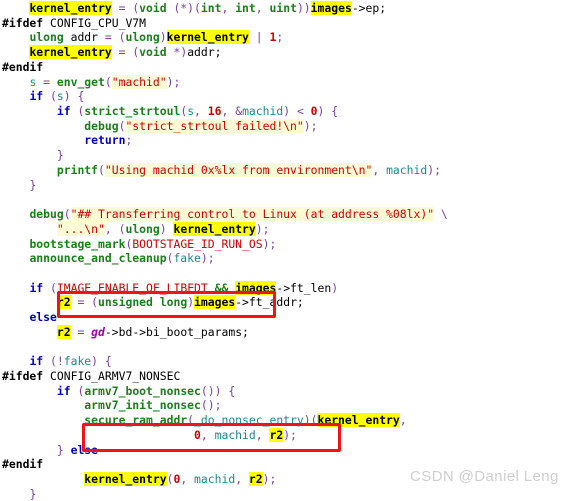 The height and width of the screenshot is (501, 584). Describe the element at coordinates (125, 52) in the screenshot. I see `code-line: kernel_entry = (void *)addr;` at that location.